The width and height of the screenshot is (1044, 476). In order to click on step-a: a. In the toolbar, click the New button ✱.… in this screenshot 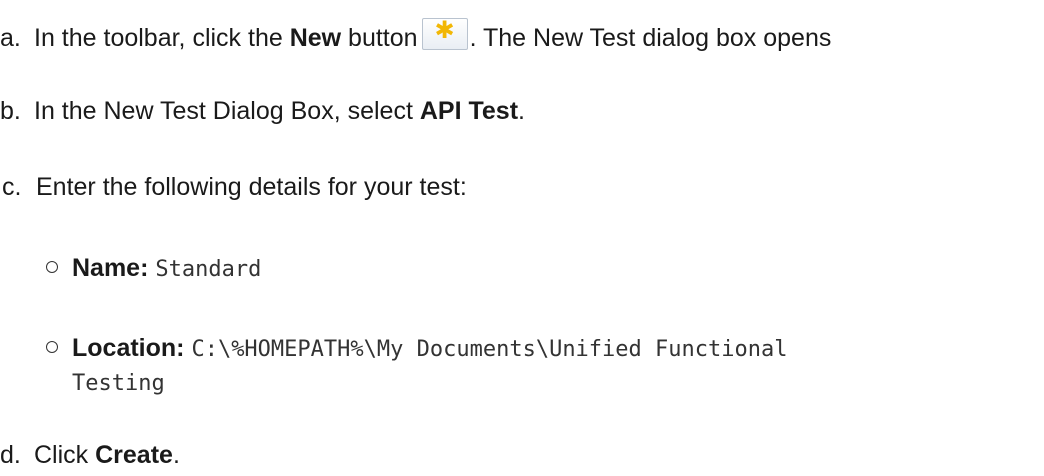, I will do `click(415, 35)`.